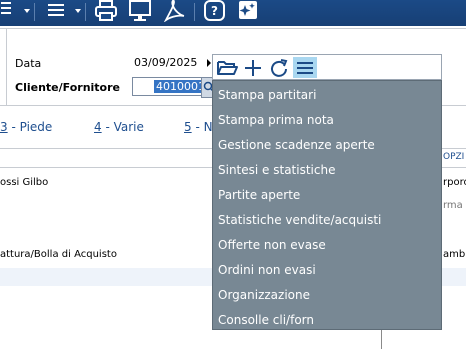 The width and height of the screenshot is (466, 349). I want to click on menu-item-organizzazione: Organizzazione, so click(264, 295).